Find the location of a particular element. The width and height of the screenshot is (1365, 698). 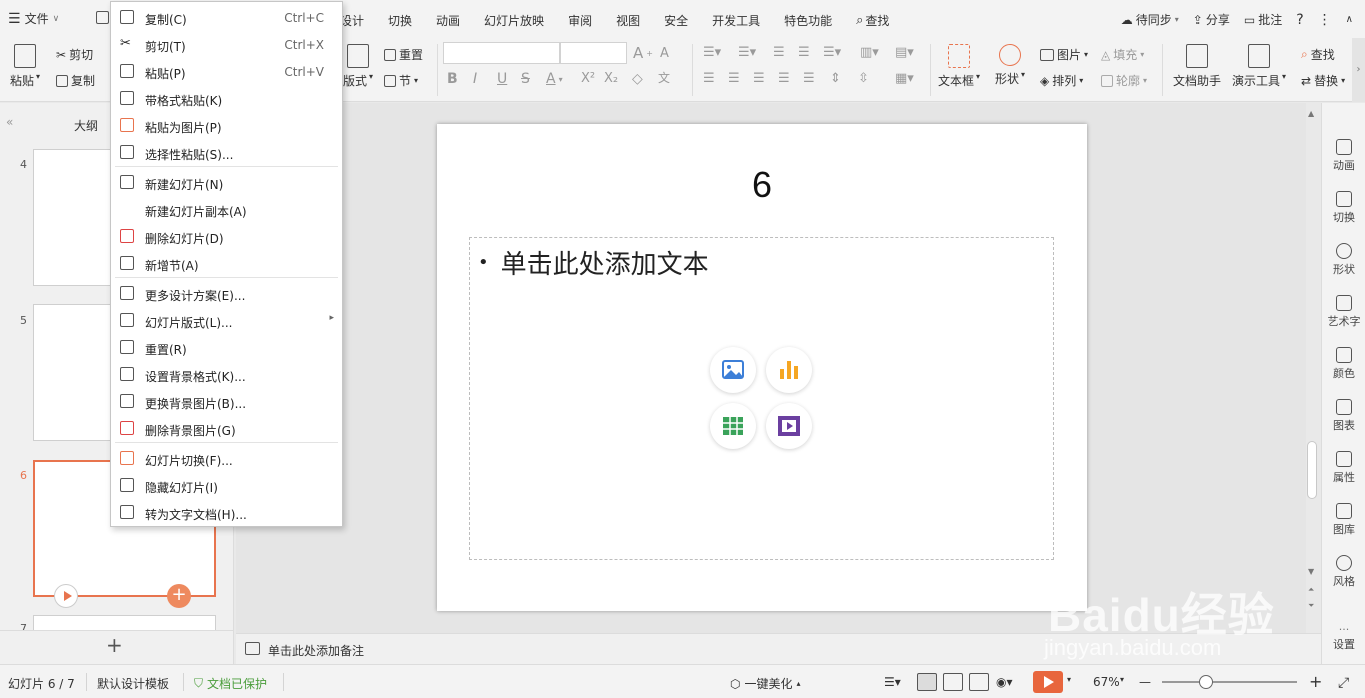

search-tab: ⌕ 查找 is located at coordinates (872, 20).